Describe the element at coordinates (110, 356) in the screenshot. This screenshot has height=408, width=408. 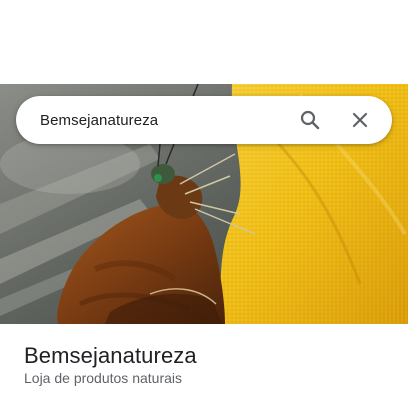
I see `place-title: Bemsejanatureza` at that location.